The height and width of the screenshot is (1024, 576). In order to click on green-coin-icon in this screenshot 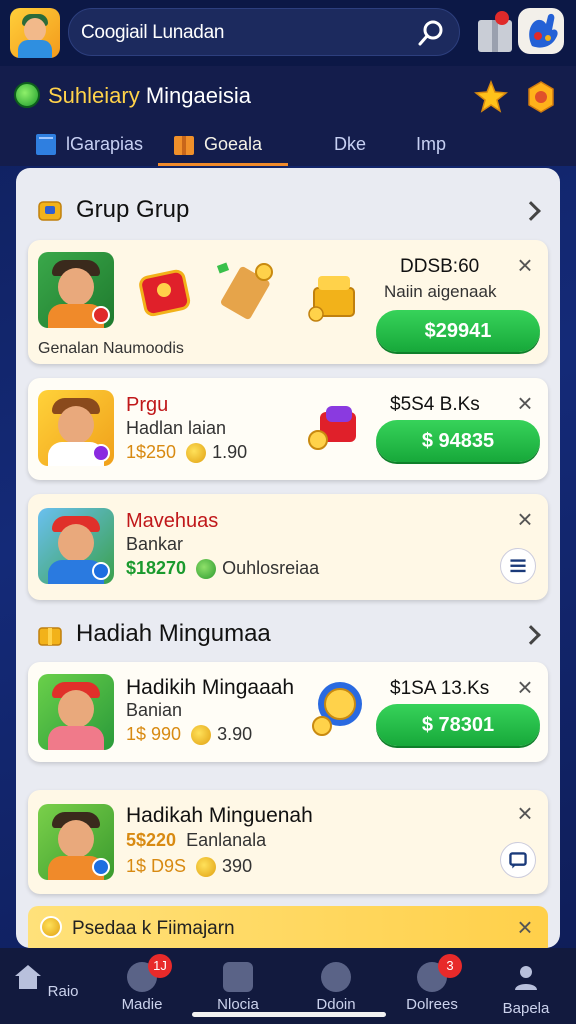, I will do `click(206, 569)`.